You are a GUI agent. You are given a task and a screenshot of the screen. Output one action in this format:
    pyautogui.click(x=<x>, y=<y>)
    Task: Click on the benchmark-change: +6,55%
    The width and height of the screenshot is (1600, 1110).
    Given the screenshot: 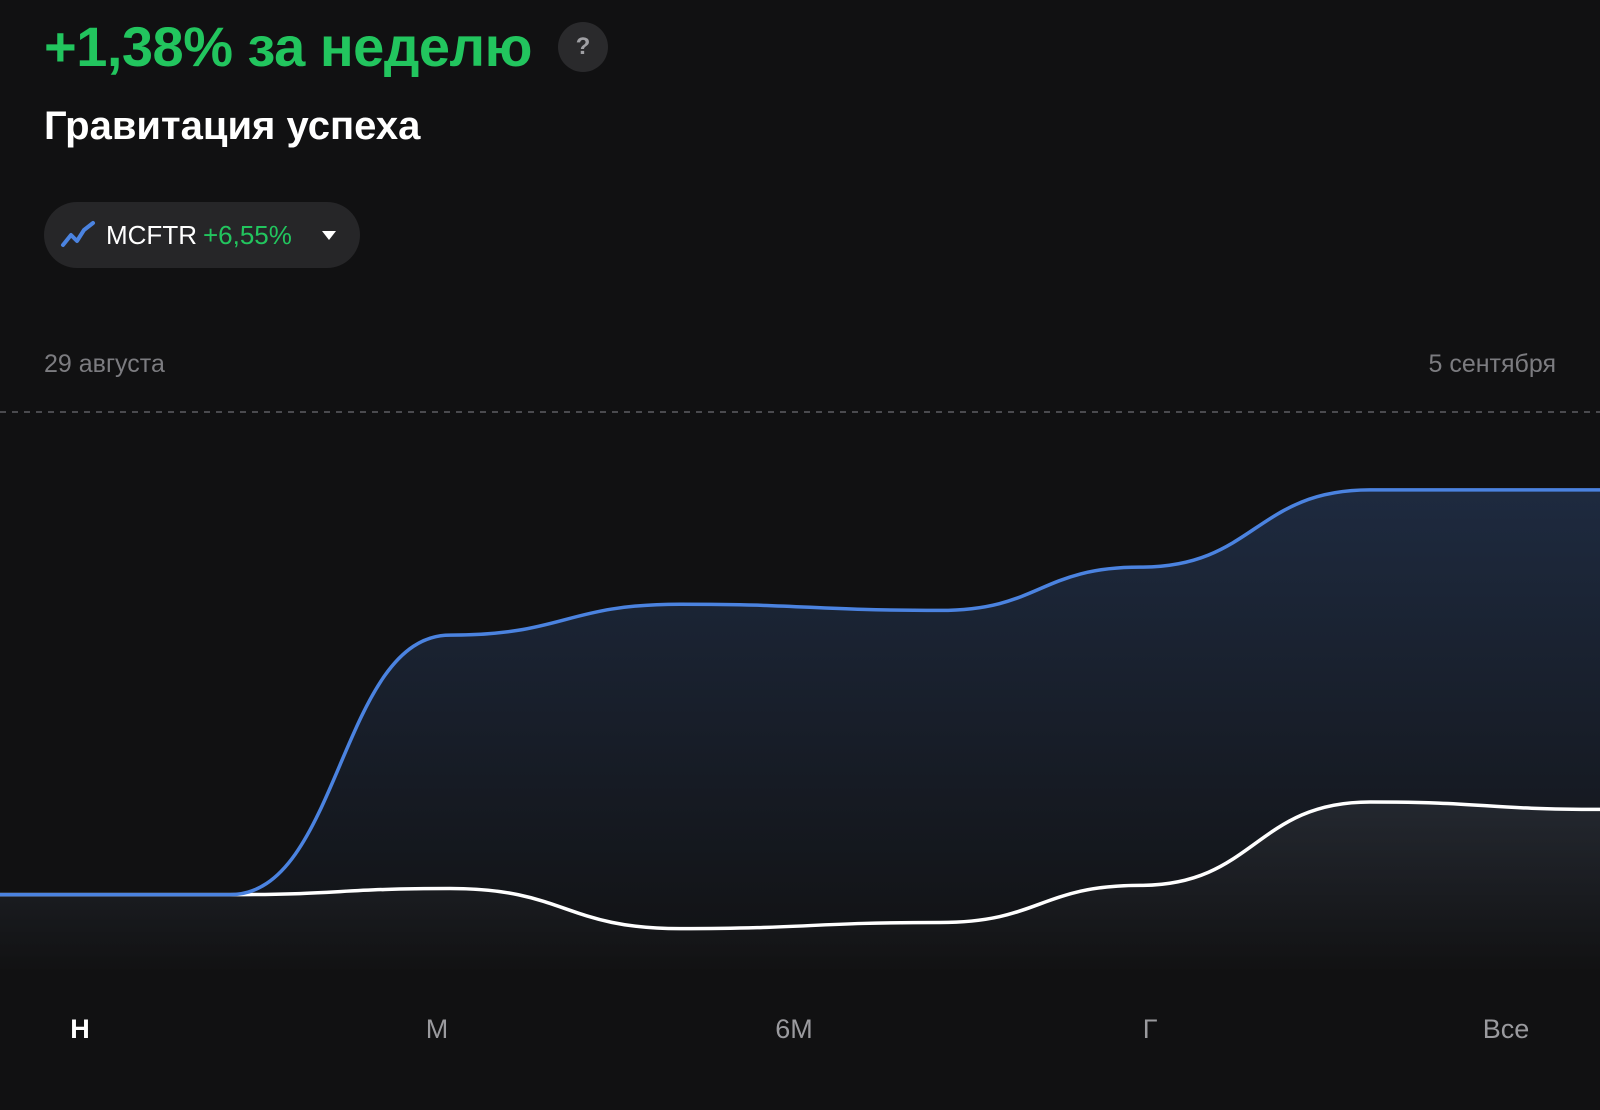 What is the action you would take?
    pyautogui.click(x=247, y=234)
    